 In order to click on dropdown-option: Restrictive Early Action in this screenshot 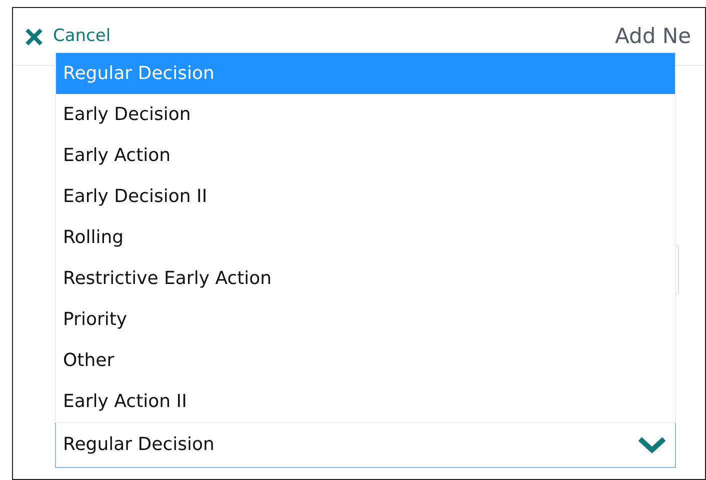, I will do `click(365, 278)`.